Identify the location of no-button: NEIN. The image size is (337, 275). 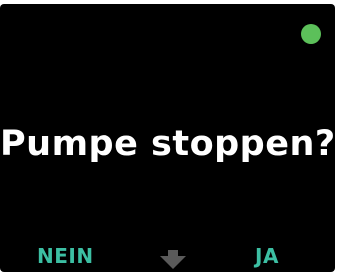
(65, 256).